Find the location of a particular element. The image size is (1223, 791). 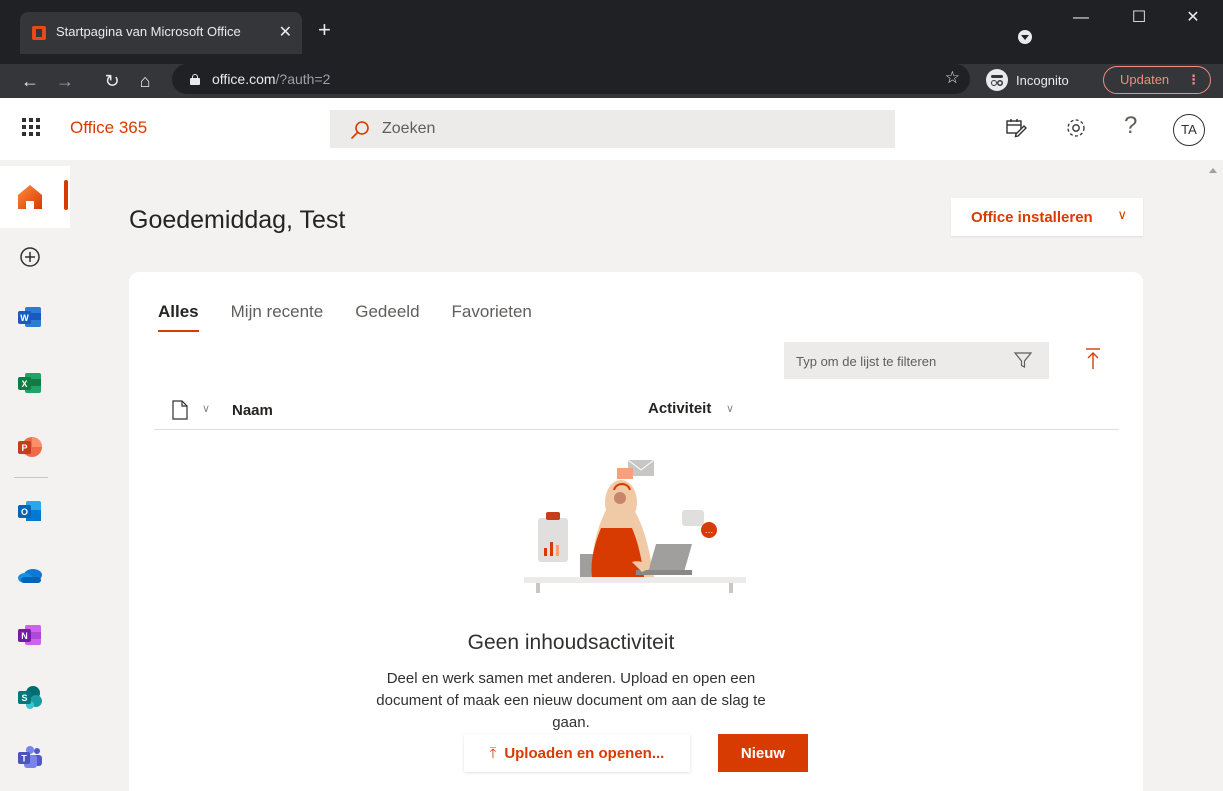

browser-tab: Startpagina van Microsoft Office ✕ is located at coordinates (161, 33).